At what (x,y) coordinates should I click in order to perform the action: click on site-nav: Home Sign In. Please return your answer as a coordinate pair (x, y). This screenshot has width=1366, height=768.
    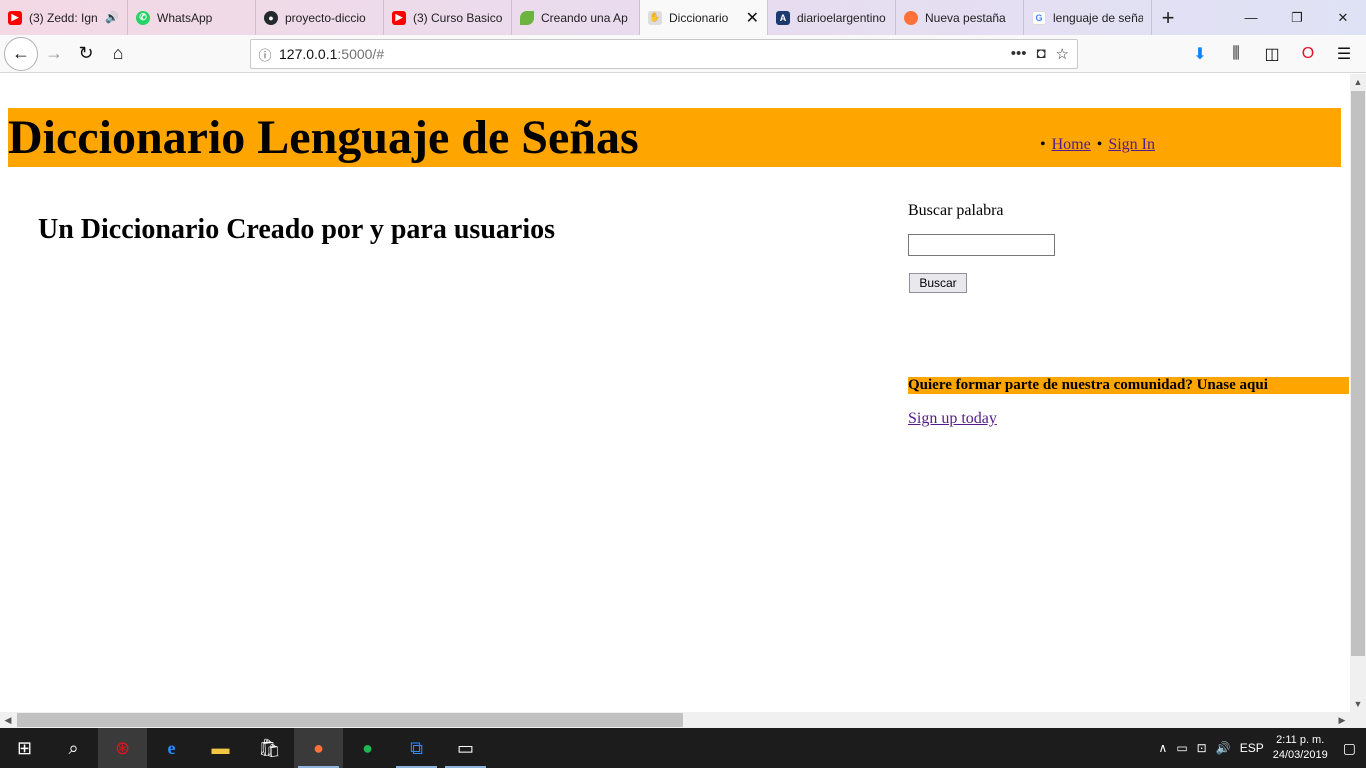
    Looking at the image, I should click on (1097, 145).